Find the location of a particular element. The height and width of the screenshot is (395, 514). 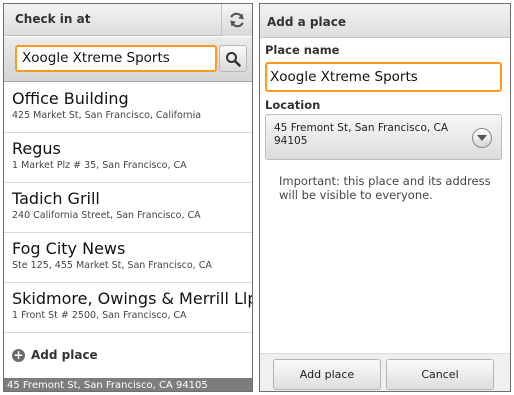

check-in-title: Check in at is located at coordinates (53, 19).